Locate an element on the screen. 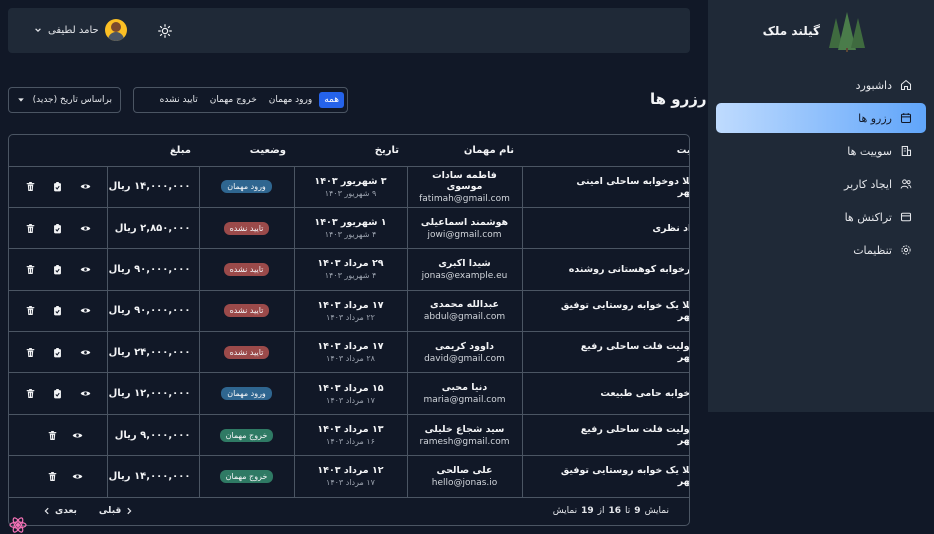 This screenshot has width=934, height=534. amount: ۲۴,۰۰۰,۰۰۰ ریال is located at coordinates (149, 352).